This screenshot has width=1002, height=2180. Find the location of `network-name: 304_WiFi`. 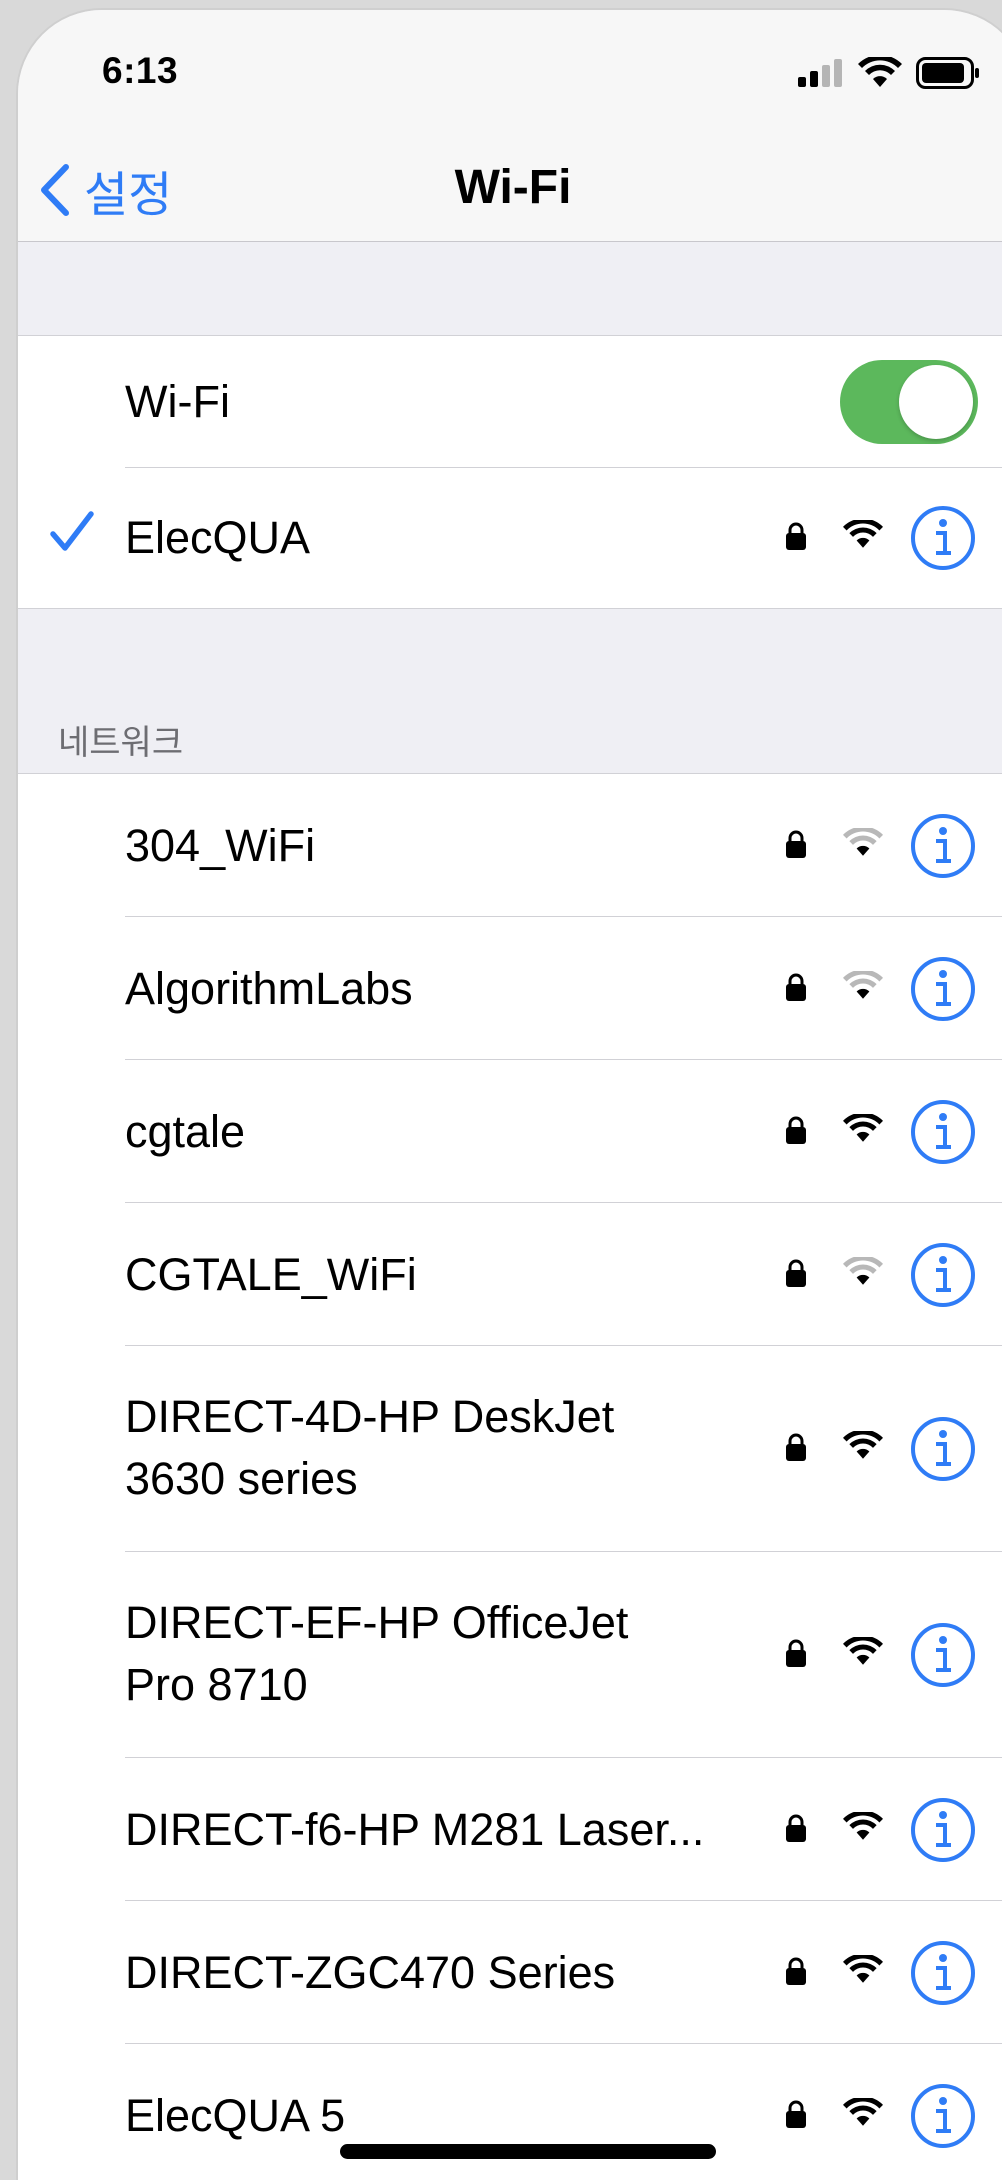

network-name: 304_WiFi is located at coordinates (220, 845).